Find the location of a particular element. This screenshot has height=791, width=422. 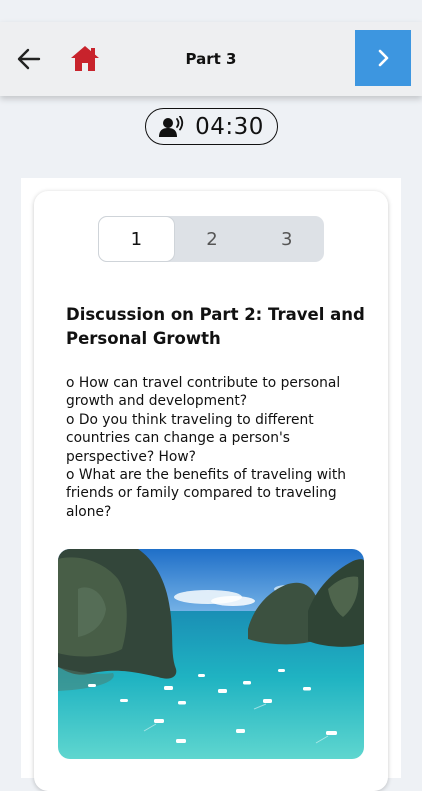

tab-1: 1 is located at coordinates (136, 239).